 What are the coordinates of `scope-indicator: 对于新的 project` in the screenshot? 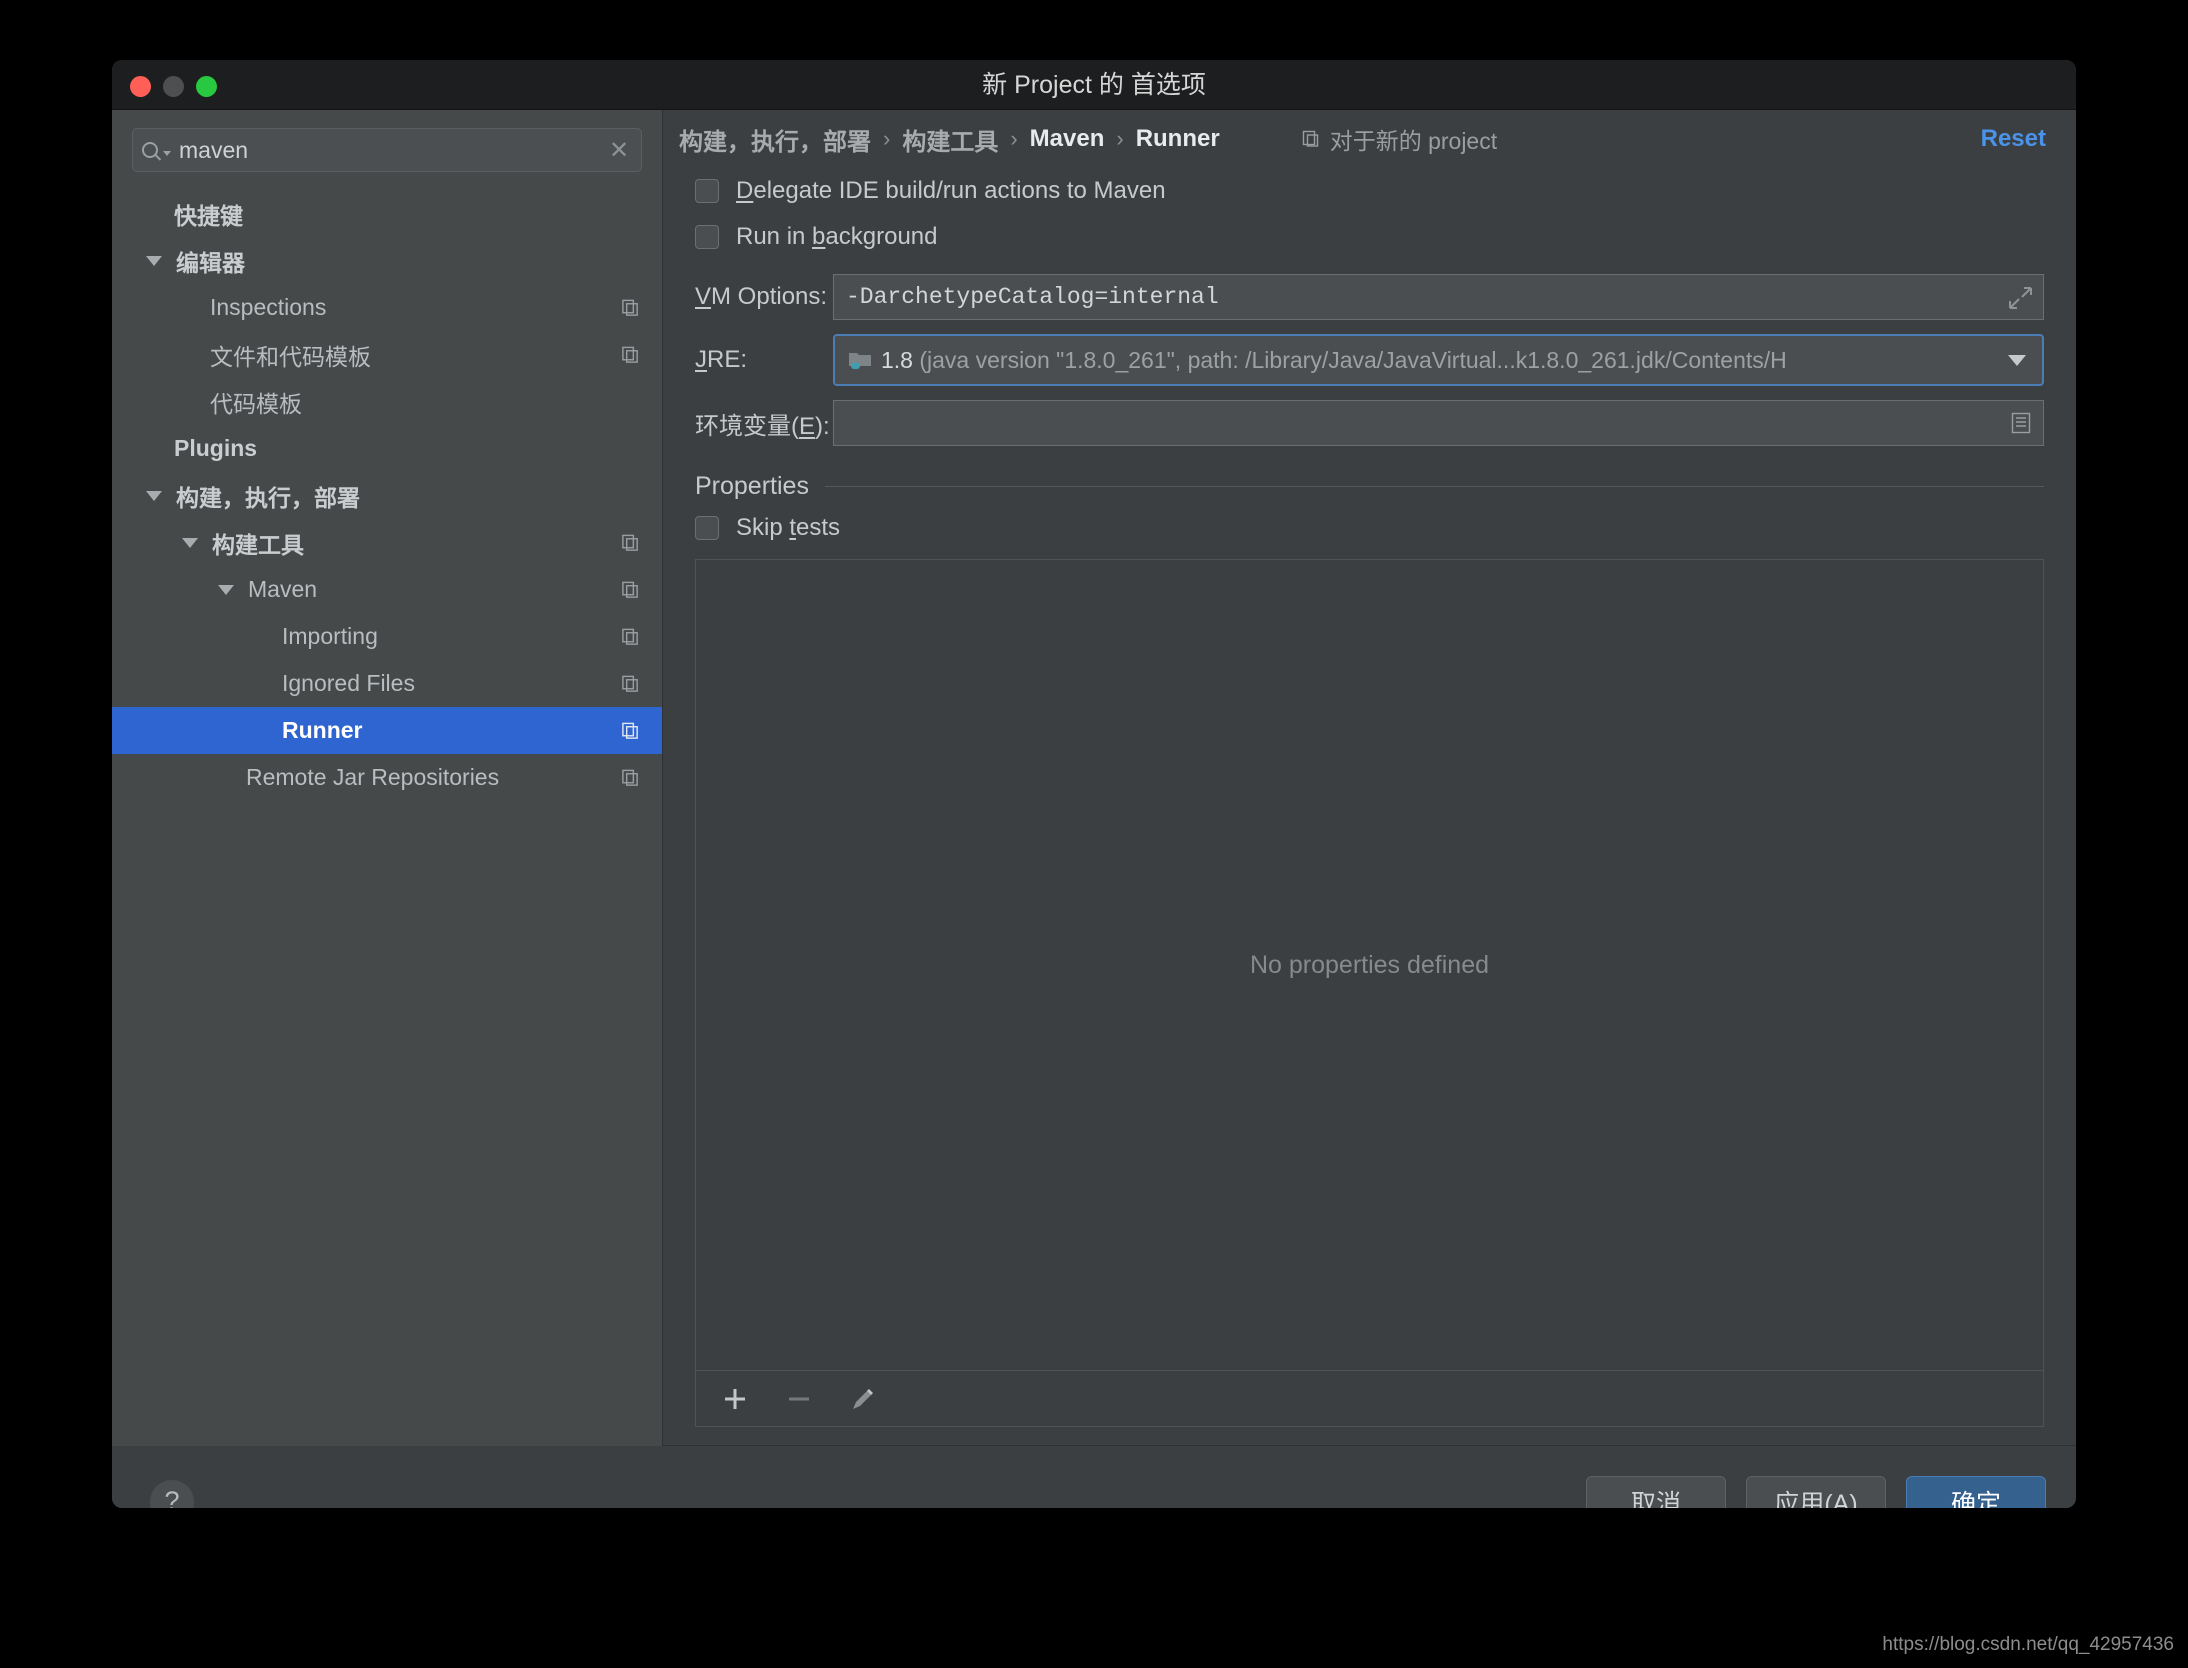 It's located at (1399, 139).